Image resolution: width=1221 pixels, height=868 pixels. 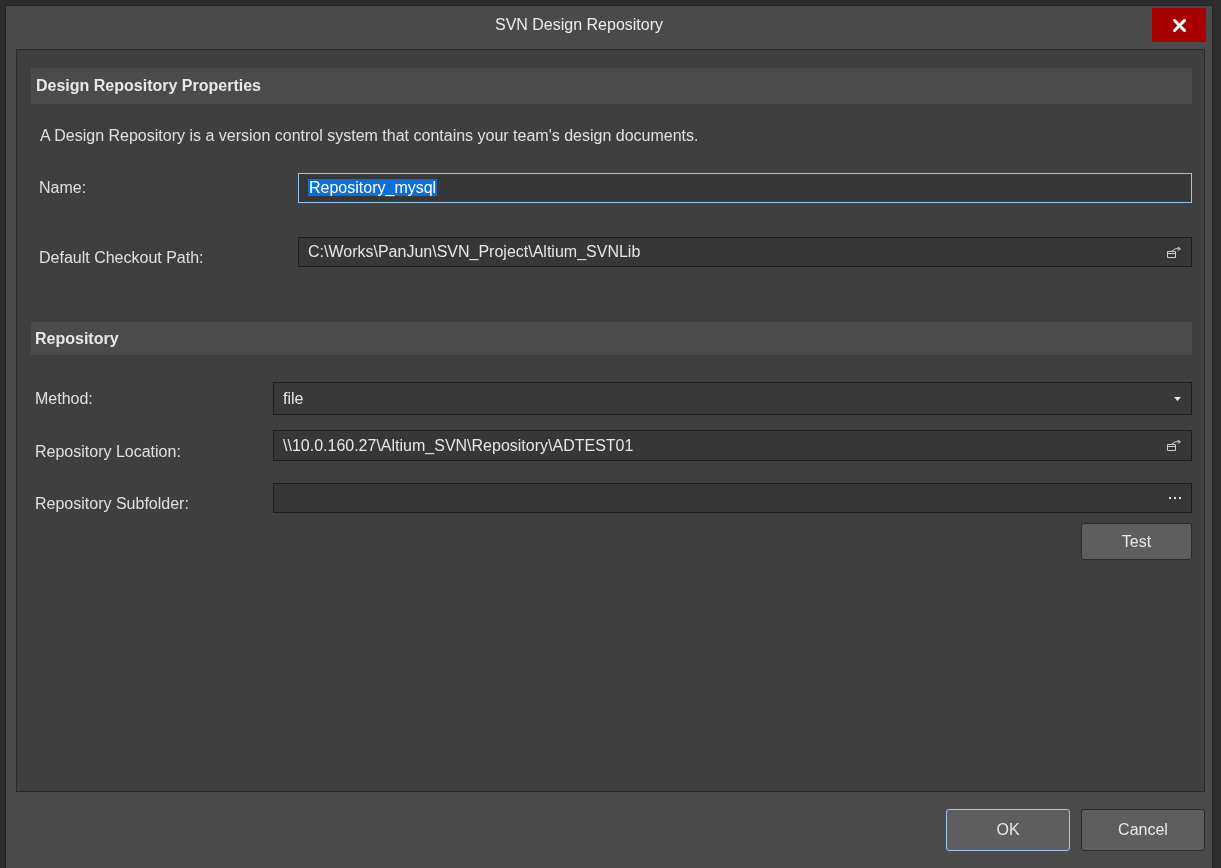 What do you see at coordinates (108, 451) in the screenshot?
I see `field-label: Repository Location:` at bounding box center [108, 451].